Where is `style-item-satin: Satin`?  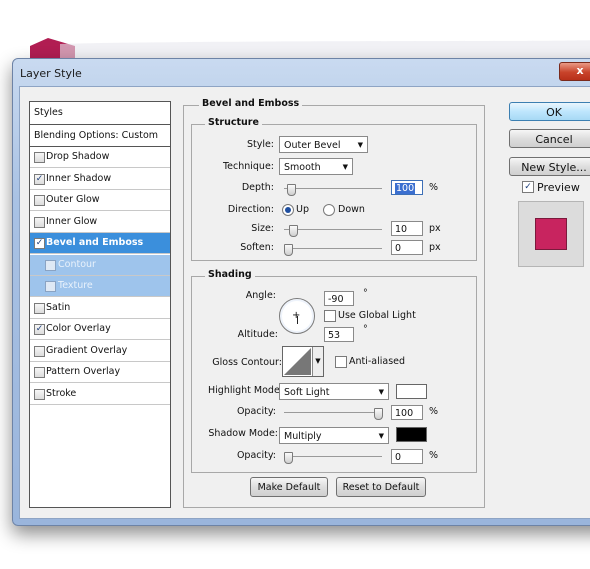
style-item-satin: Satin is located at coordinates (100, 308).